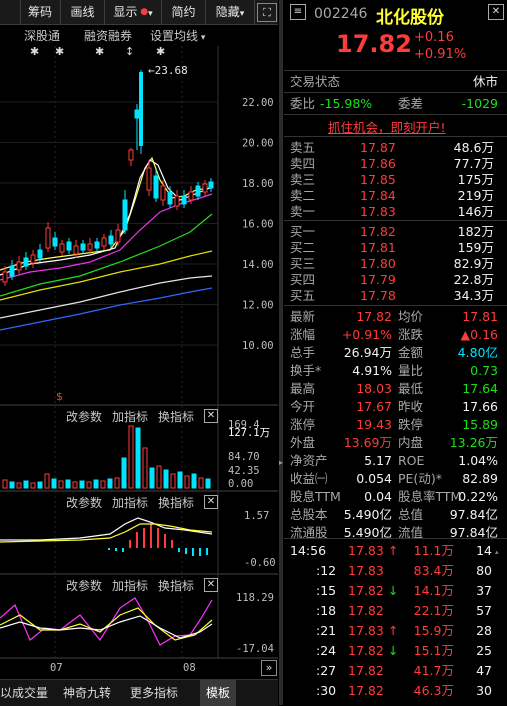 This screenshot has height=706, width=507. What do you see at coordinates (396, 82) in the screenshot?
I see `trading-status-row: 交易状态 休市` at bounding box center [396, 82].